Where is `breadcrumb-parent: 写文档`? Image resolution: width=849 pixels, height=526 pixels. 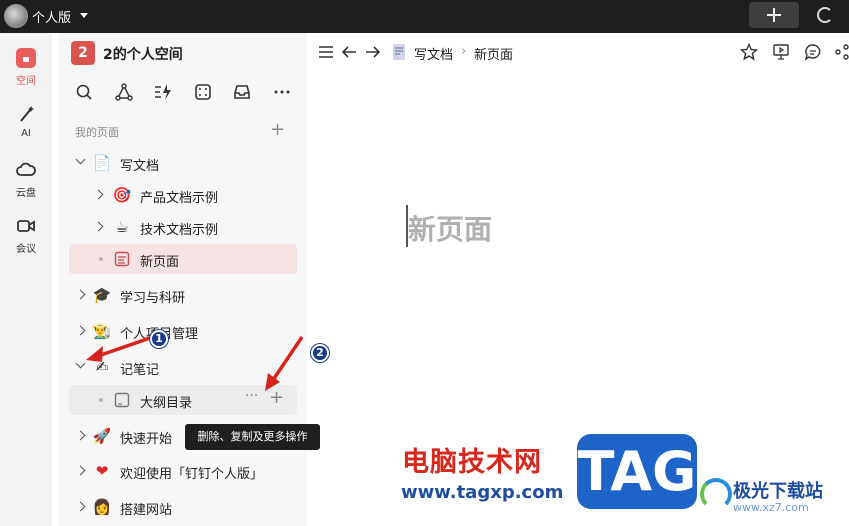
breadcrumb-parent: 写文档 is located at coordinates (433, 53).